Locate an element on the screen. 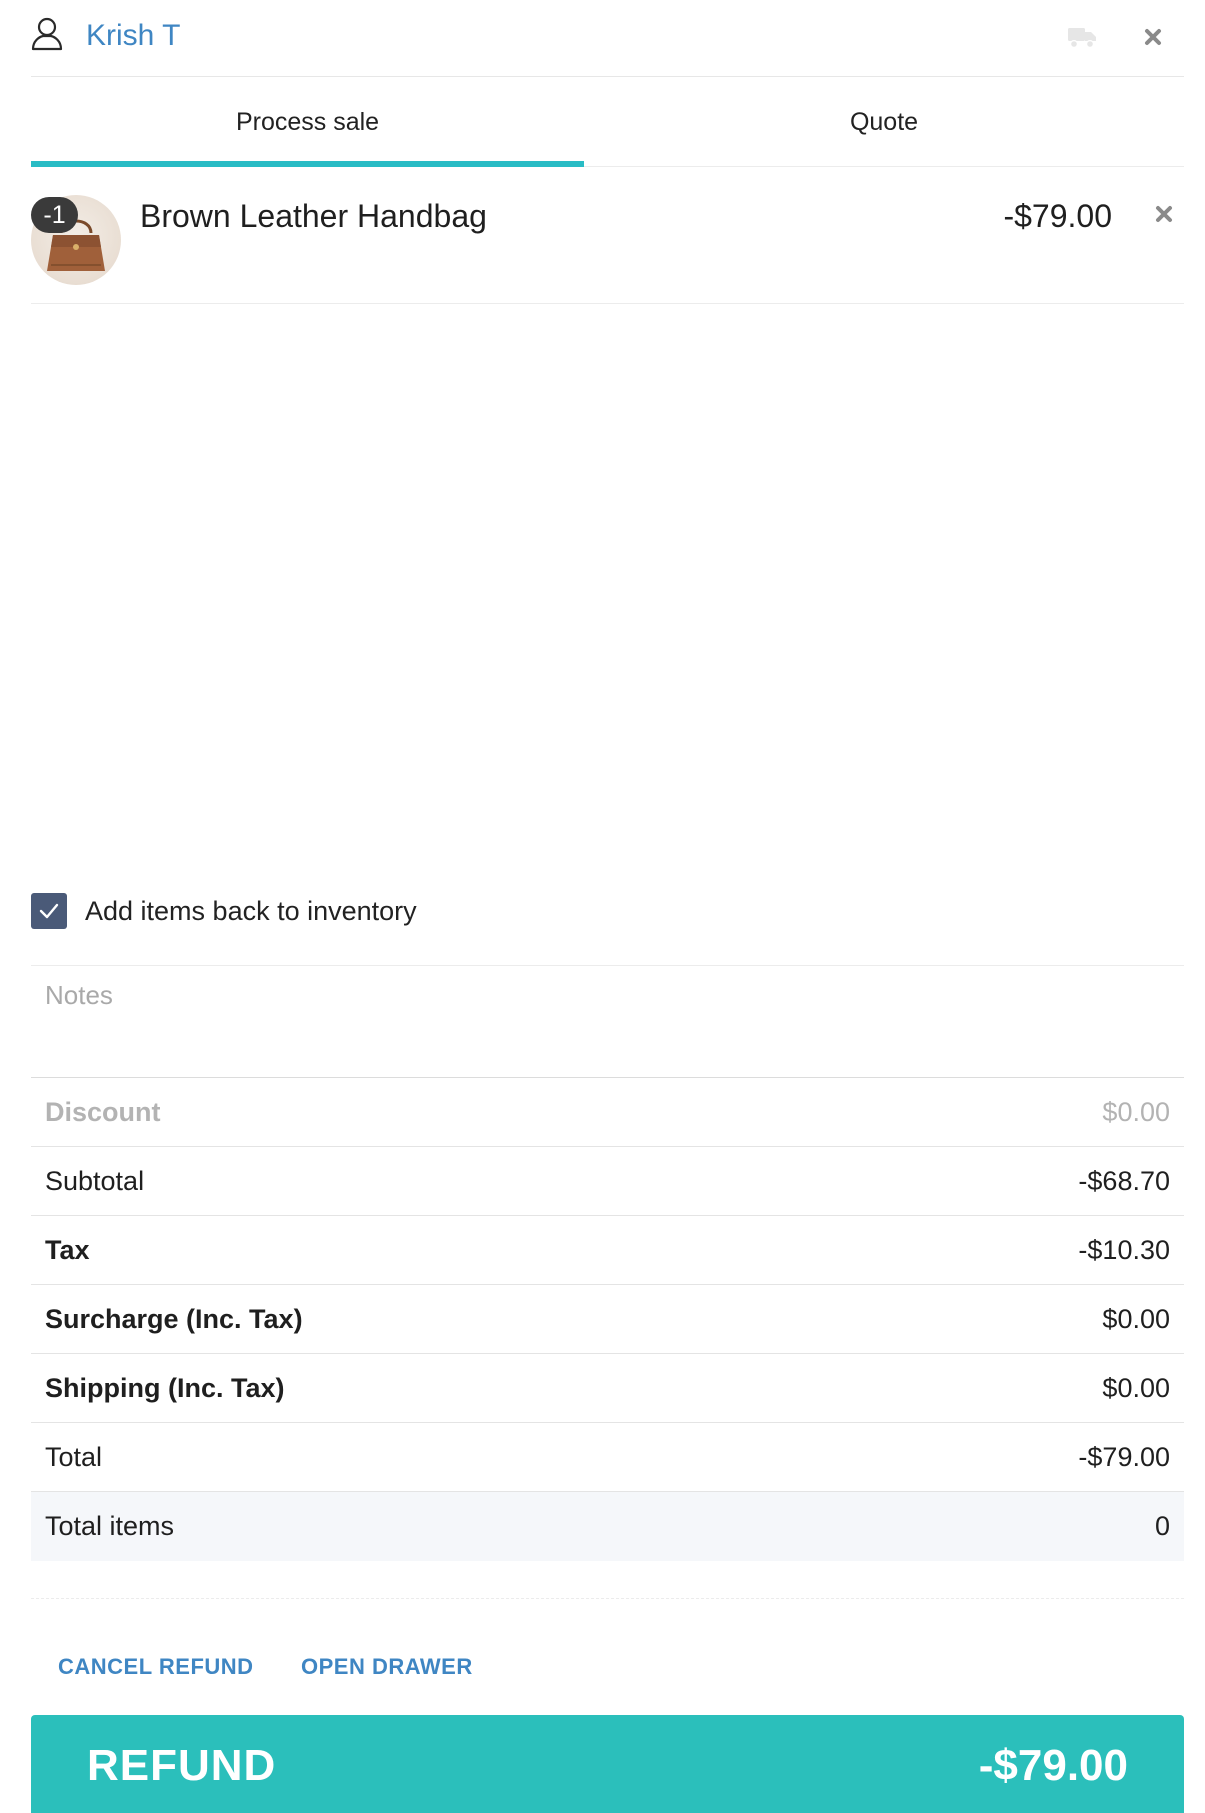 Image resolution: width=1205 pixels, height=1813 pixels. discount-label: Discount is located at coordinates (103, 1111).